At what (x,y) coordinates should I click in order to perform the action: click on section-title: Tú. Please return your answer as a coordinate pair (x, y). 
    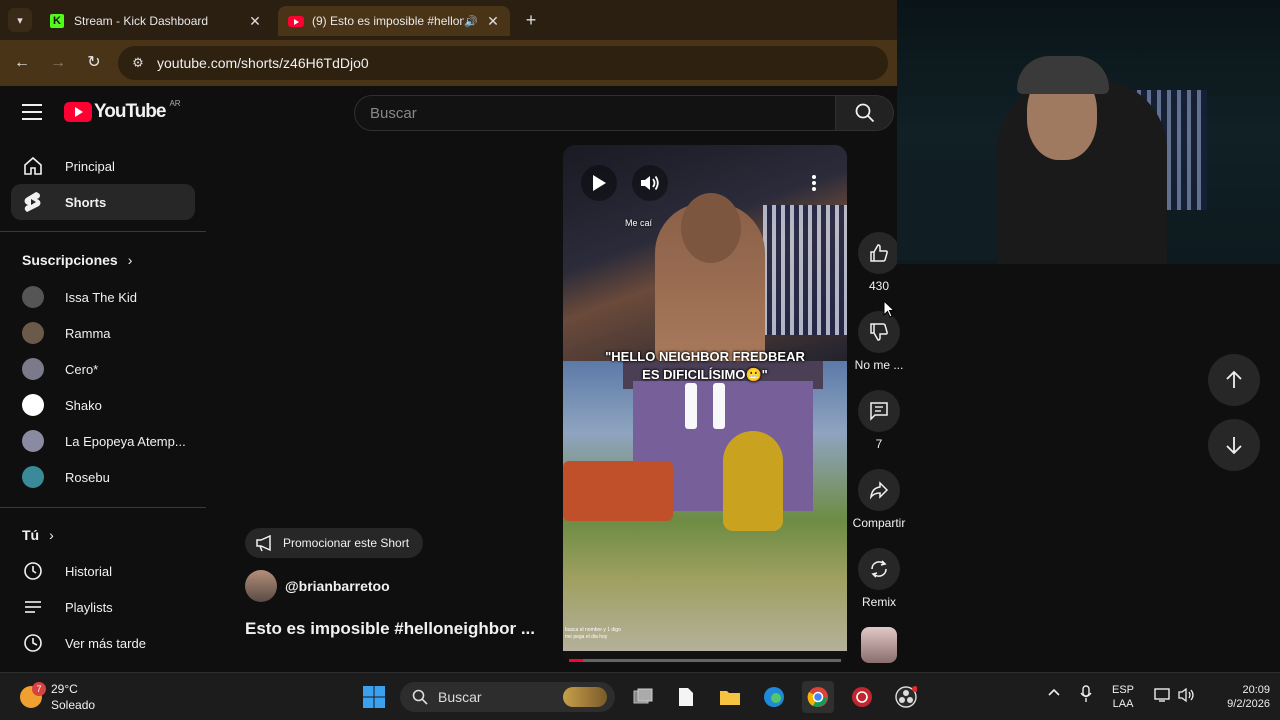
    Looking at the image, I should click on (31, 535).